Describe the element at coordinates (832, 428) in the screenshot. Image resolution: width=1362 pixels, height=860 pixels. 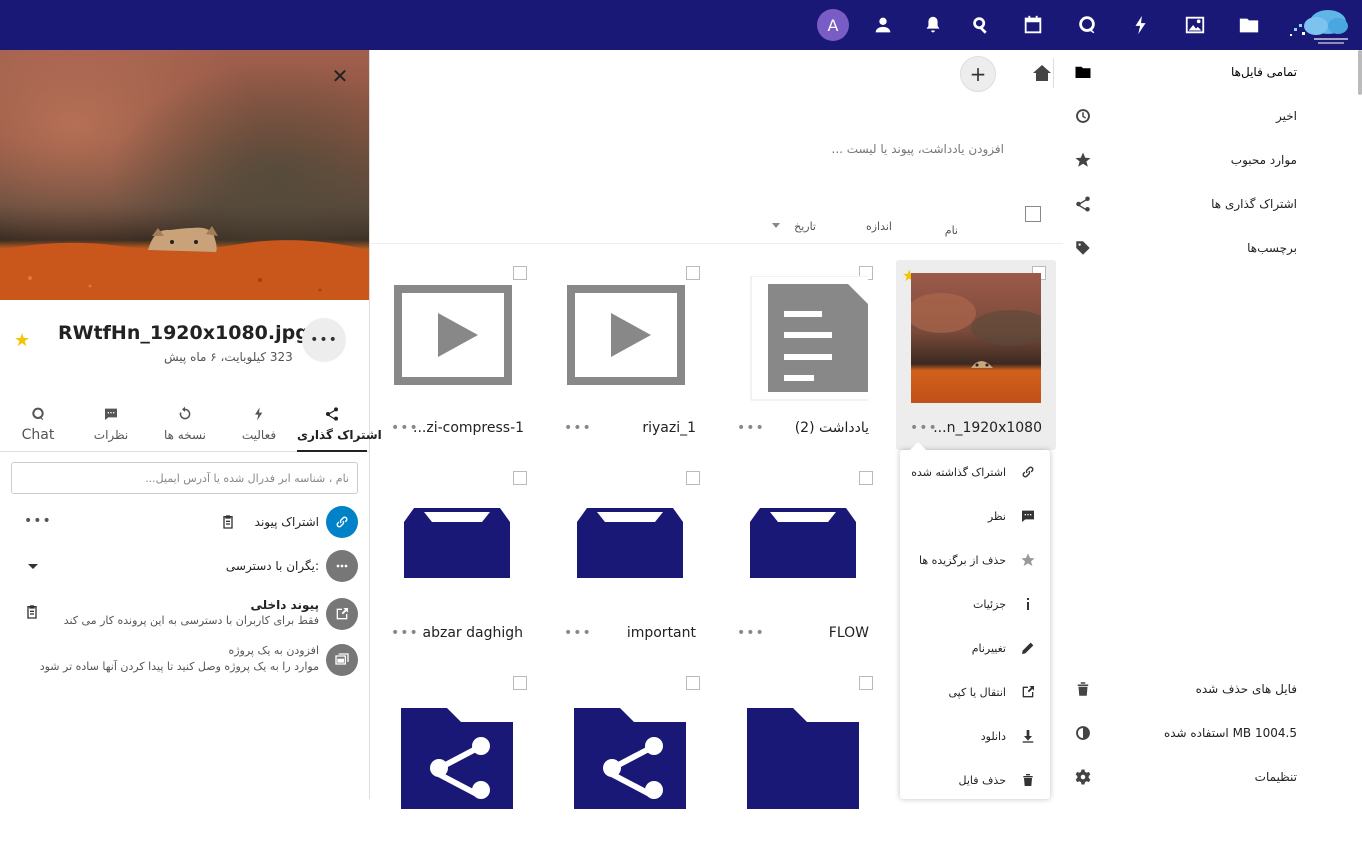
I see `file-name: یادداشت (2)` at that location.